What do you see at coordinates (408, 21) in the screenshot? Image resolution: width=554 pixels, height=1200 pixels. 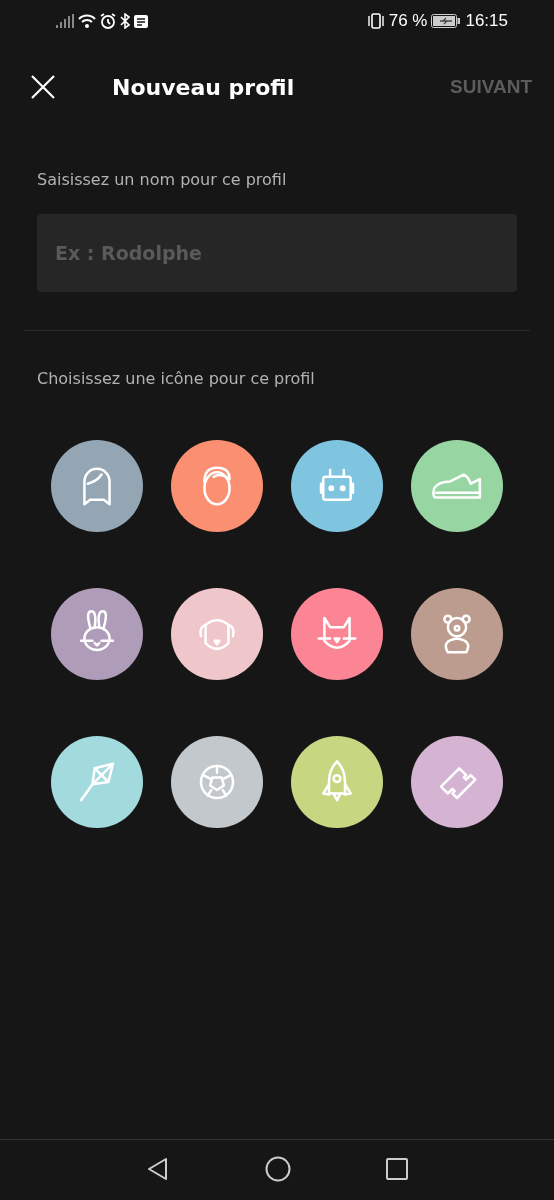 I see `battery-percent: 76 %` at bounding box center [408, 21].